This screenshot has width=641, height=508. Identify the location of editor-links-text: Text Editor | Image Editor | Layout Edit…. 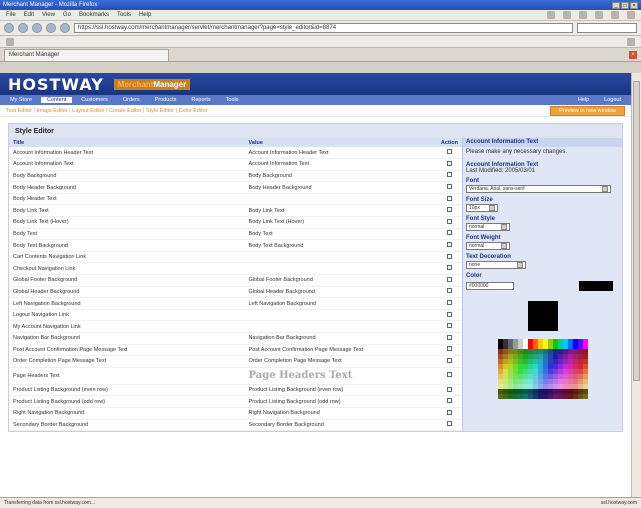
(107, 111).